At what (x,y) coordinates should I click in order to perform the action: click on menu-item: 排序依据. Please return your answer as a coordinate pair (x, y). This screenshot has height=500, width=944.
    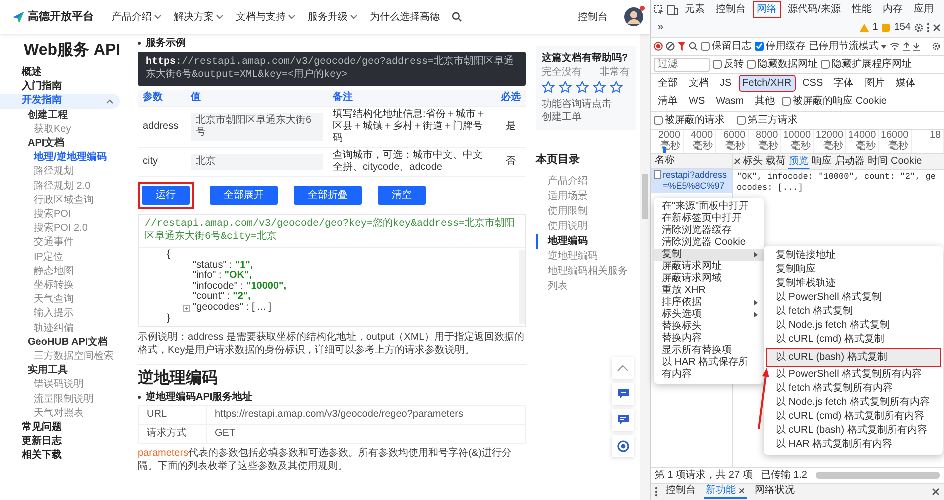
    Looking at the image, I should click on (709, 303).